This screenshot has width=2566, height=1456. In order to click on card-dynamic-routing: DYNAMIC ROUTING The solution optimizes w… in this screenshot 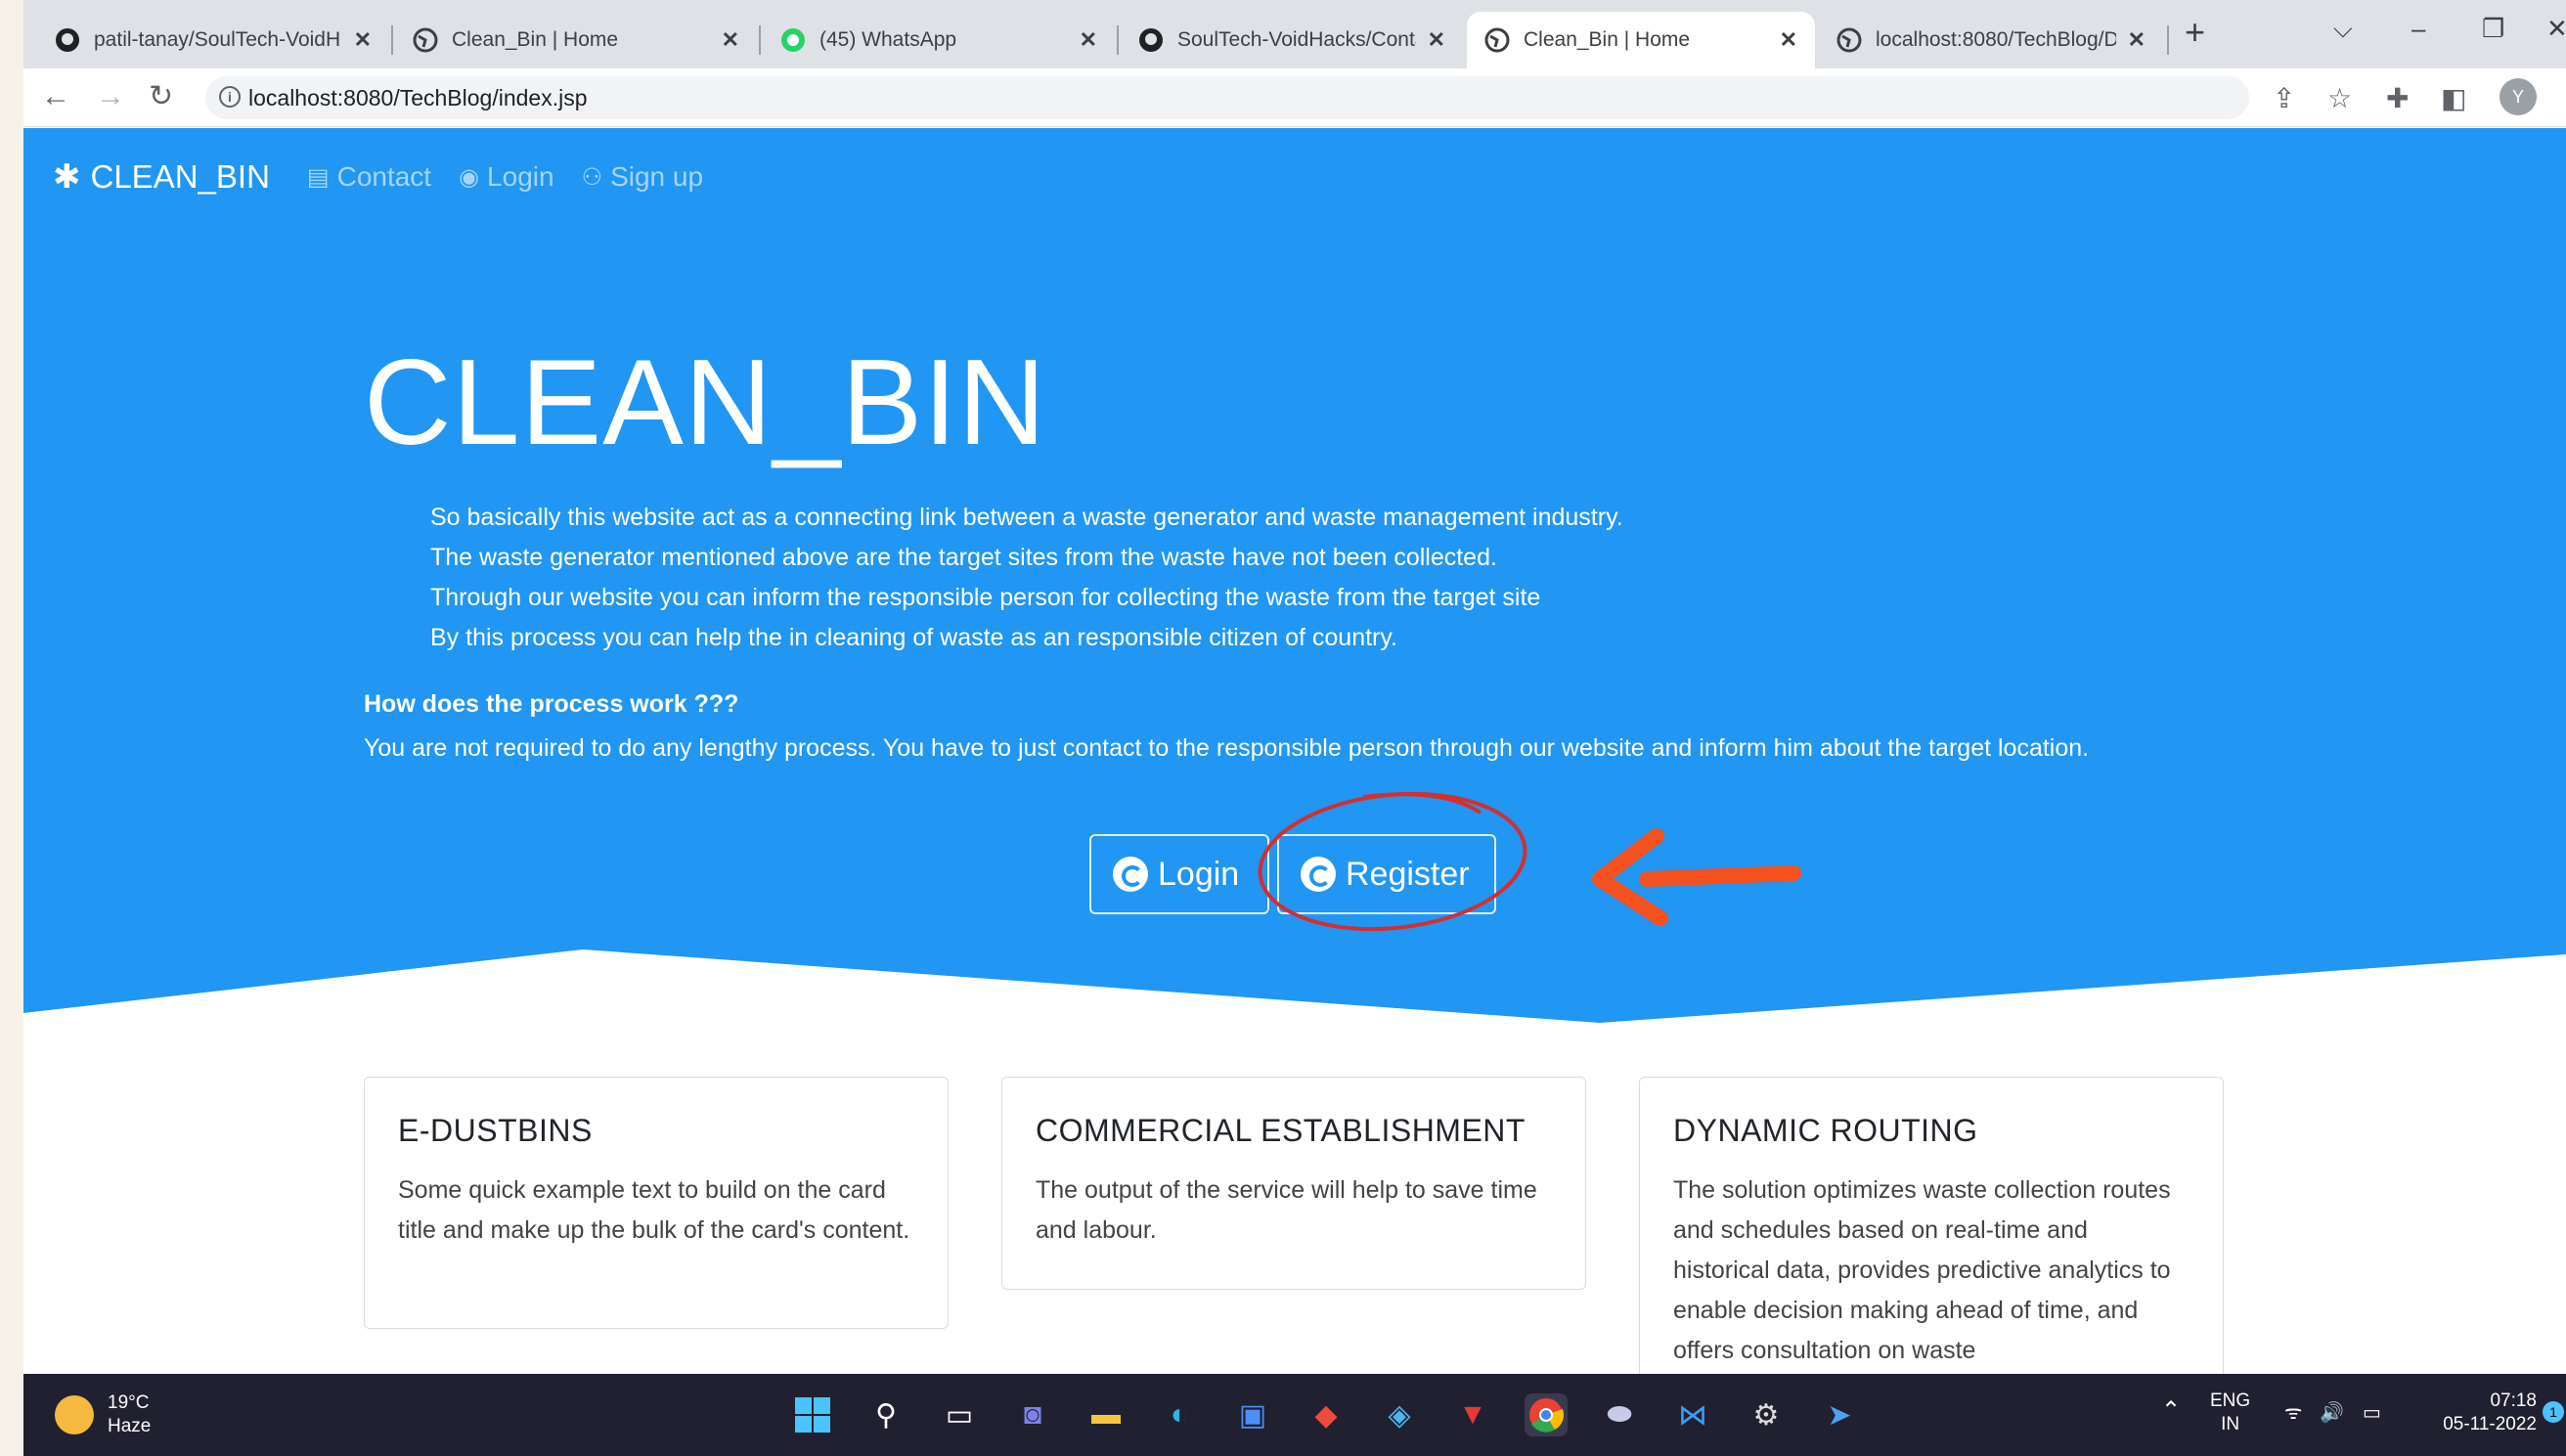, I will do `click(1931, 1225)`.